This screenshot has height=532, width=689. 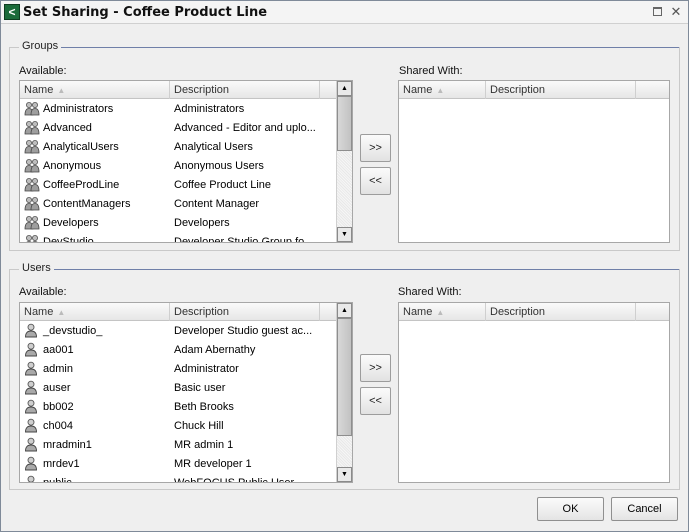 I want to click on item-name: _devstudio_, so click(x=94, y=331).